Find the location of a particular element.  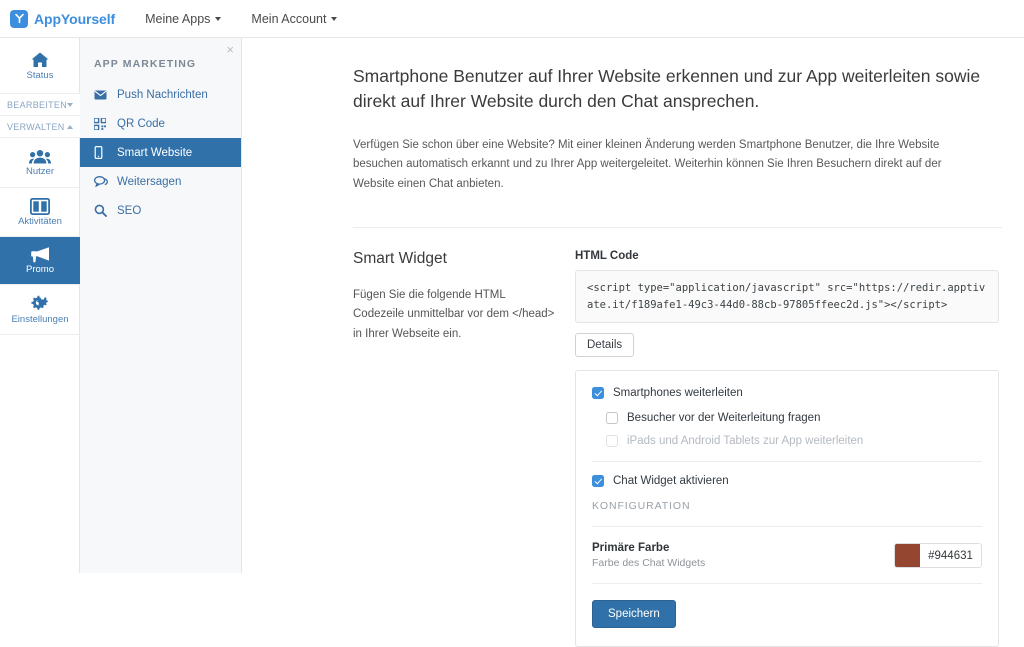

subnav-item-seo-label: SEO is located at coordinates (129, 210).